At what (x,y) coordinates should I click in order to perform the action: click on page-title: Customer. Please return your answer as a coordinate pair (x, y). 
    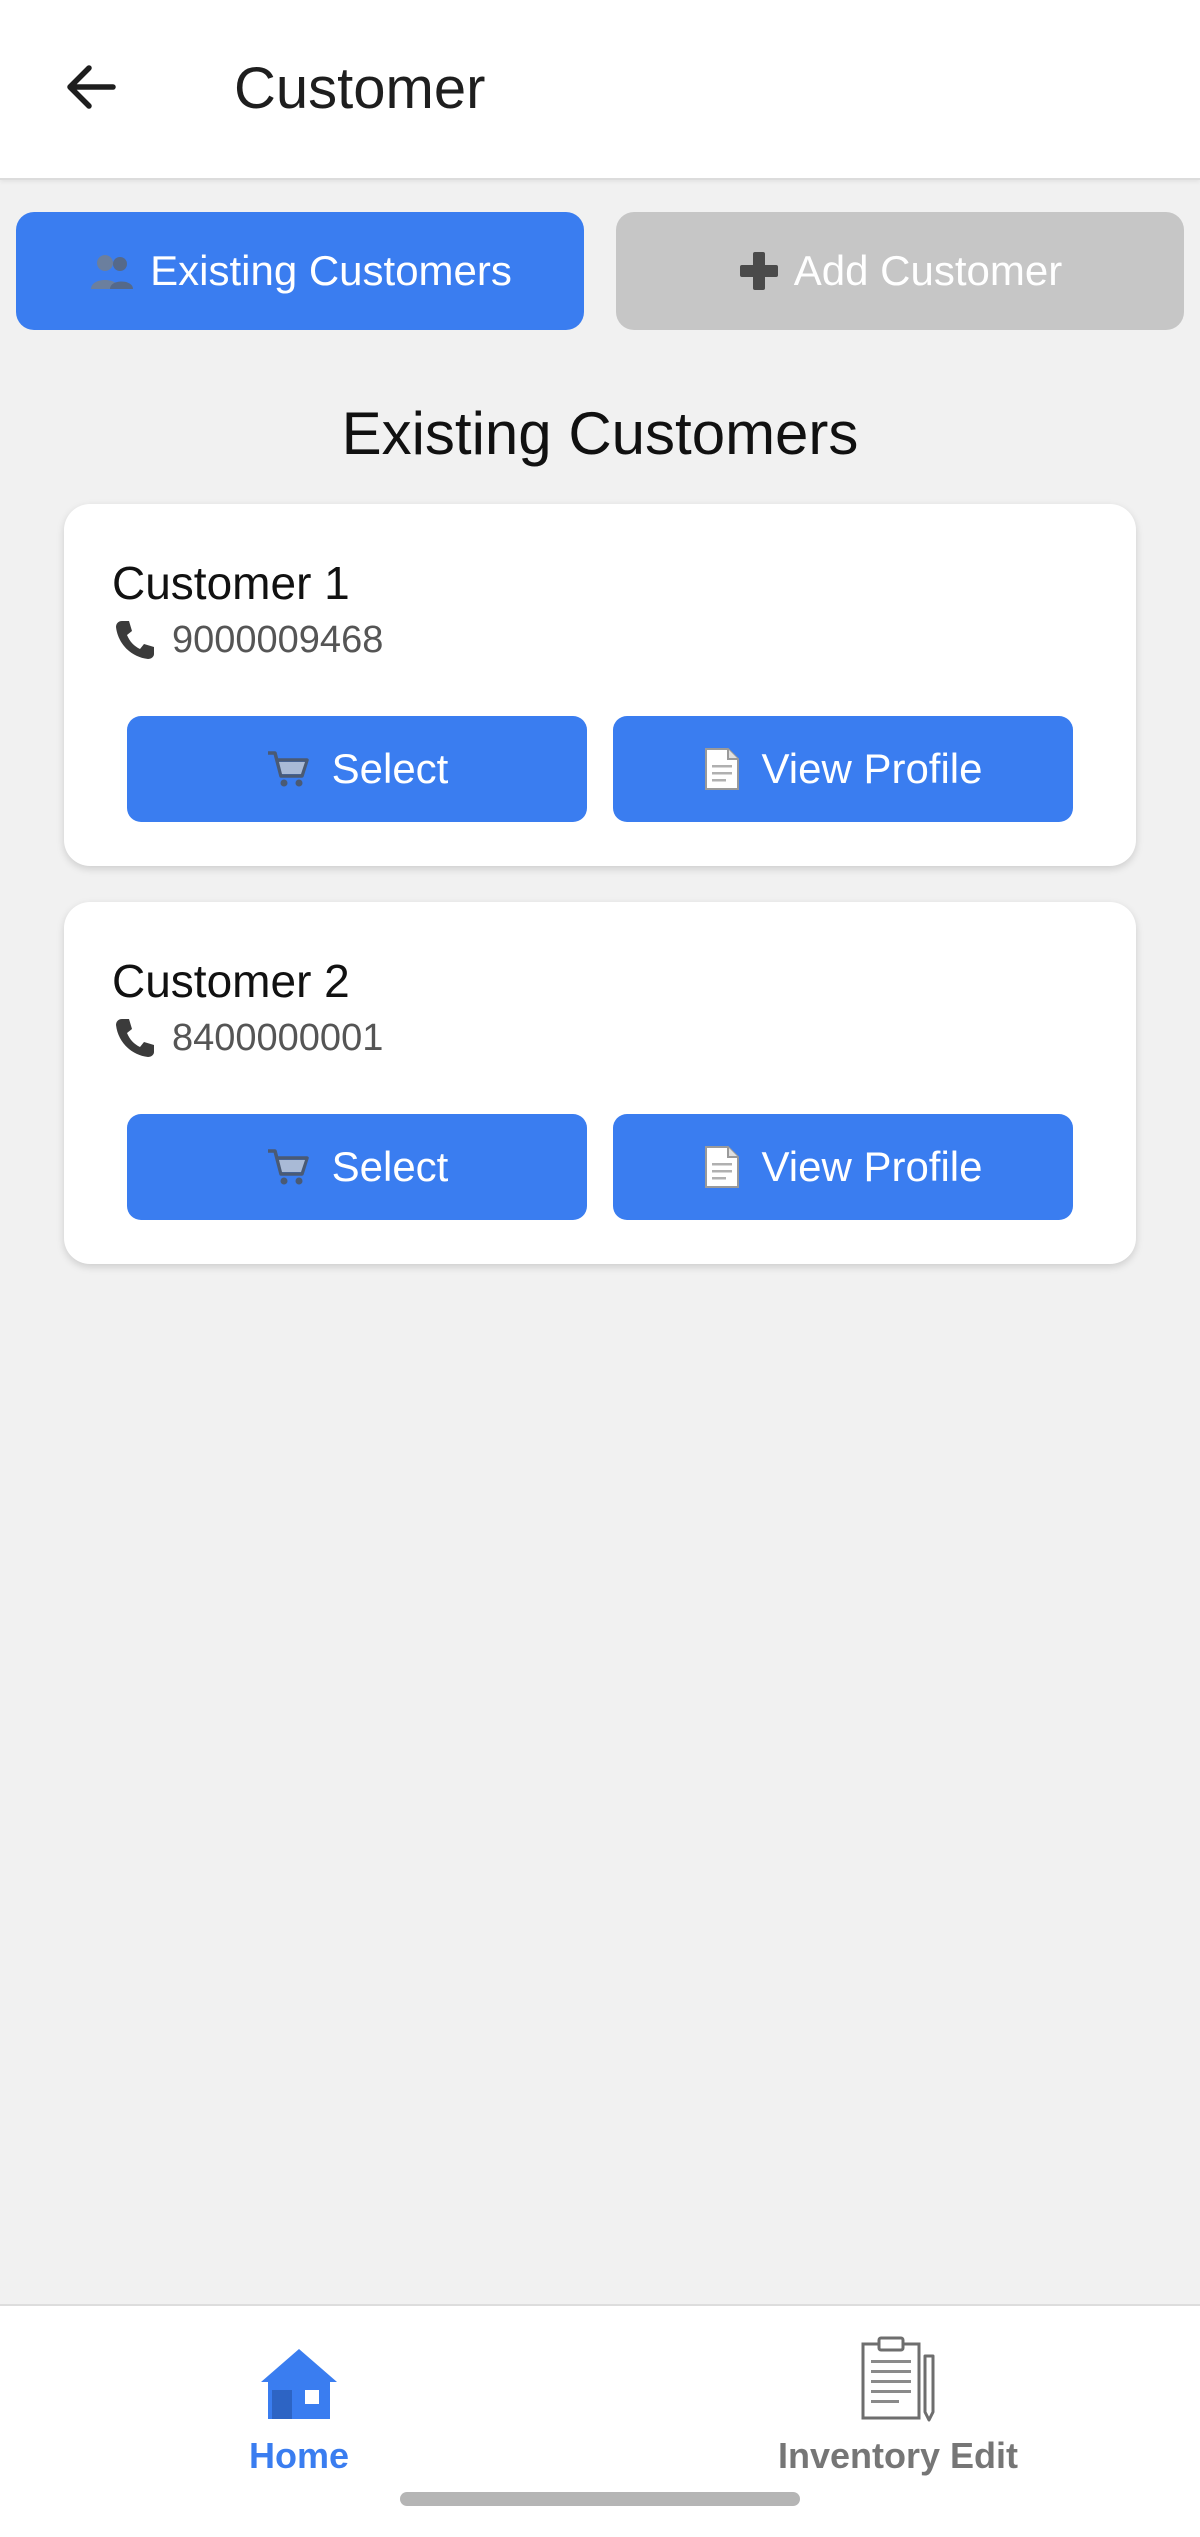
    Looking at the image, I should click on (360, 88).